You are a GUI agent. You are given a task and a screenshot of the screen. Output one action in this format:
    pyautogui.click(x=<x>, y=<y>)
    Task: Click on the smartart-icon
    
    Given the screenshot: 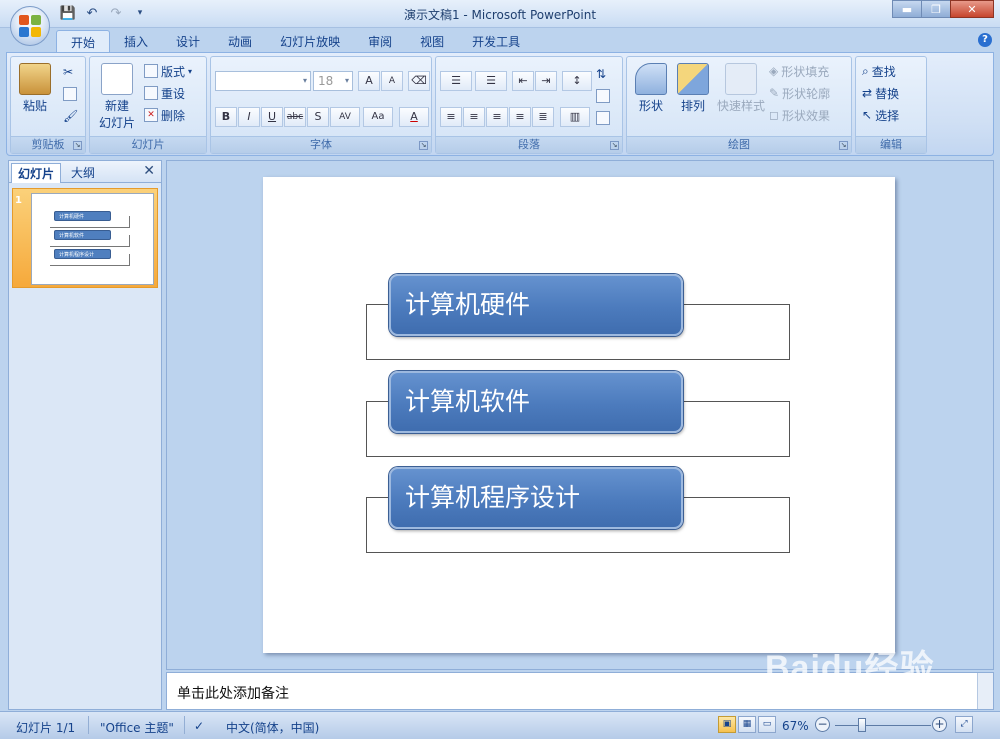 What is the action you would take?
    pyautogui.click(x=603, y=118)
    